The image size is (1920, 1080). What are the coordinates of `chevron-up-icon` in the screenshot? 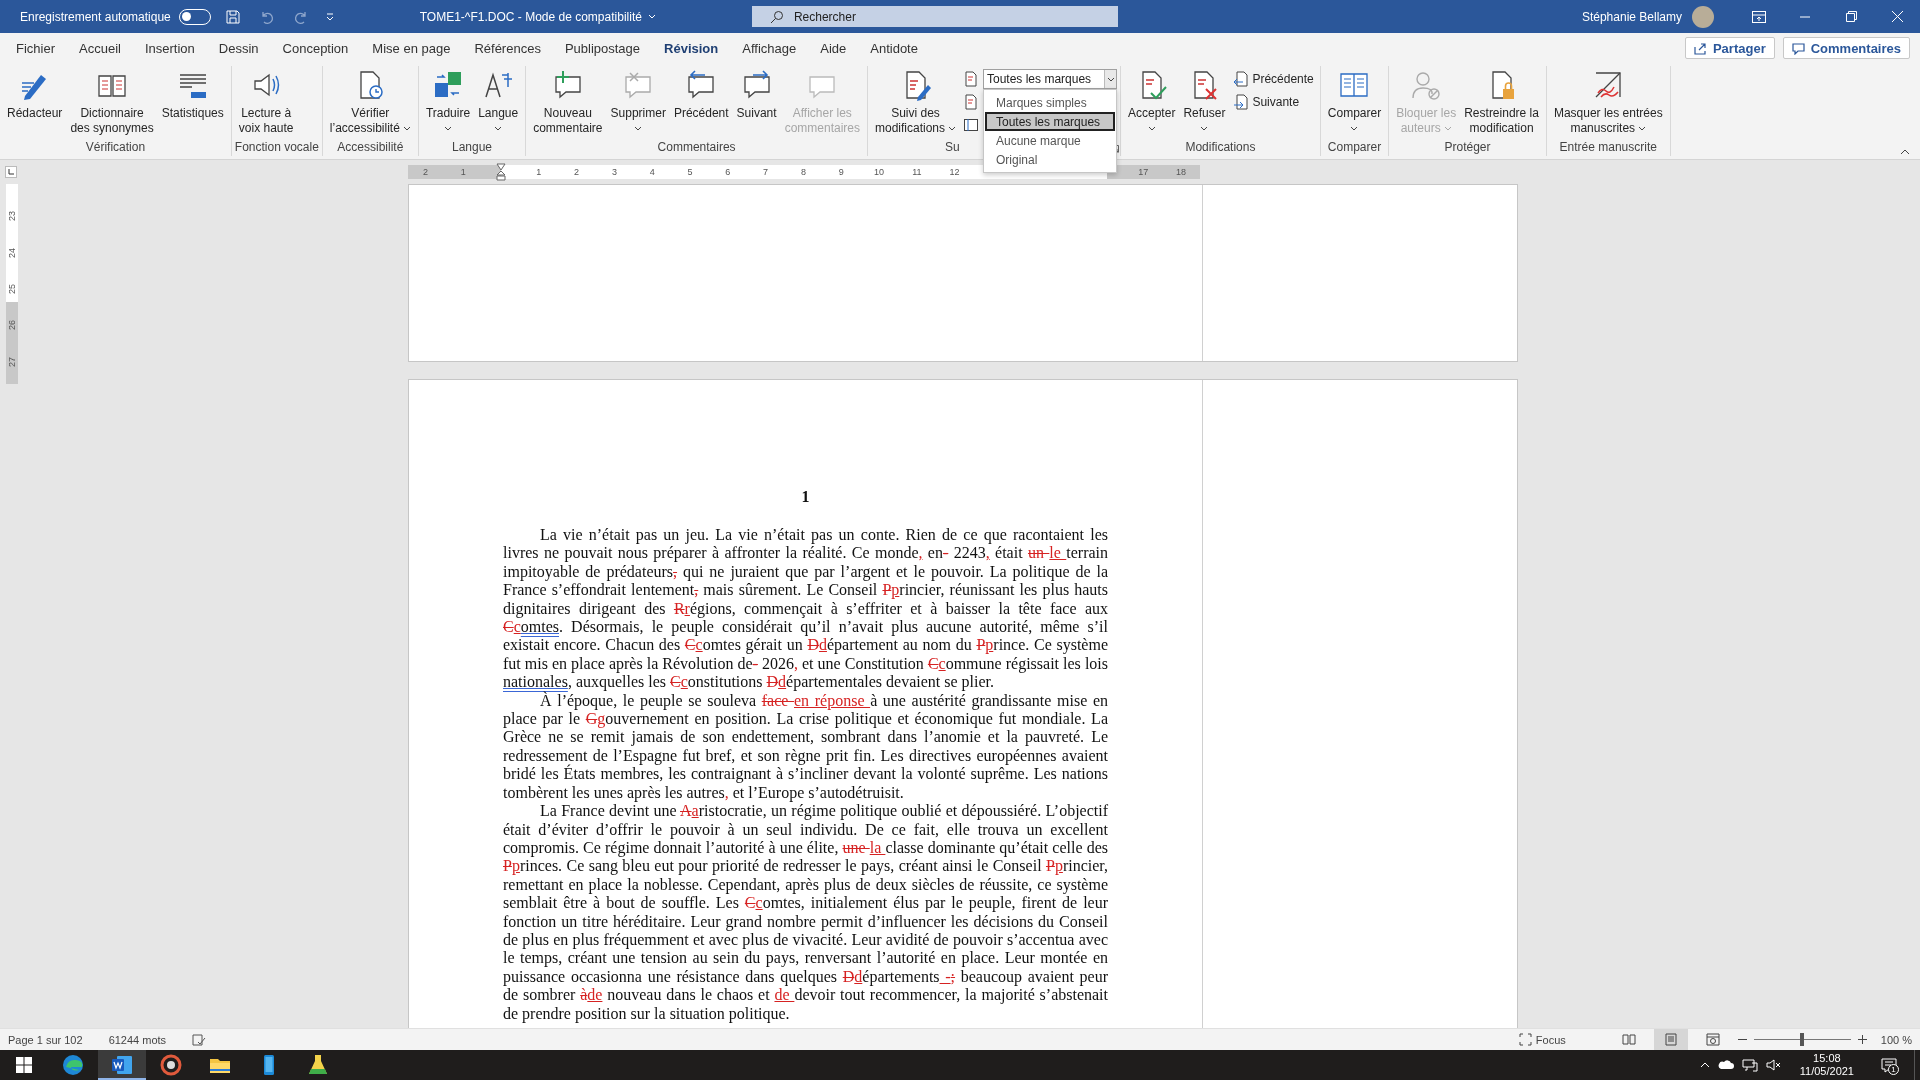 It's located at (1704, 1065).